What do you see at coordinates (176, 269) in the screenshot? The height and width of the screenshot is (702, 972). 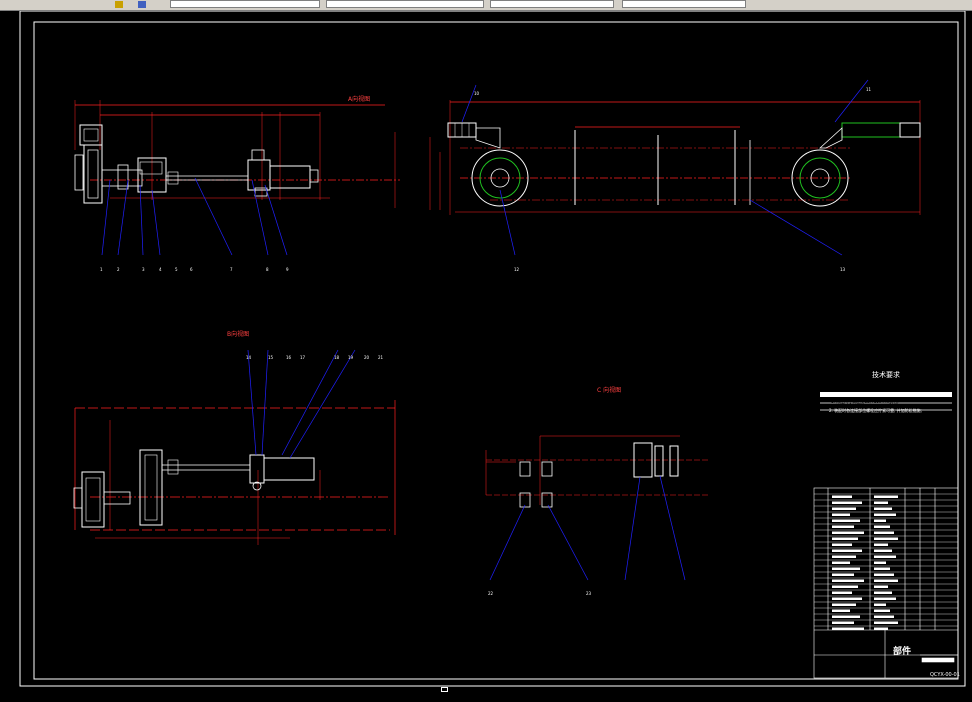 I see `balloon-label: 5` at bounding box center [176, 269].